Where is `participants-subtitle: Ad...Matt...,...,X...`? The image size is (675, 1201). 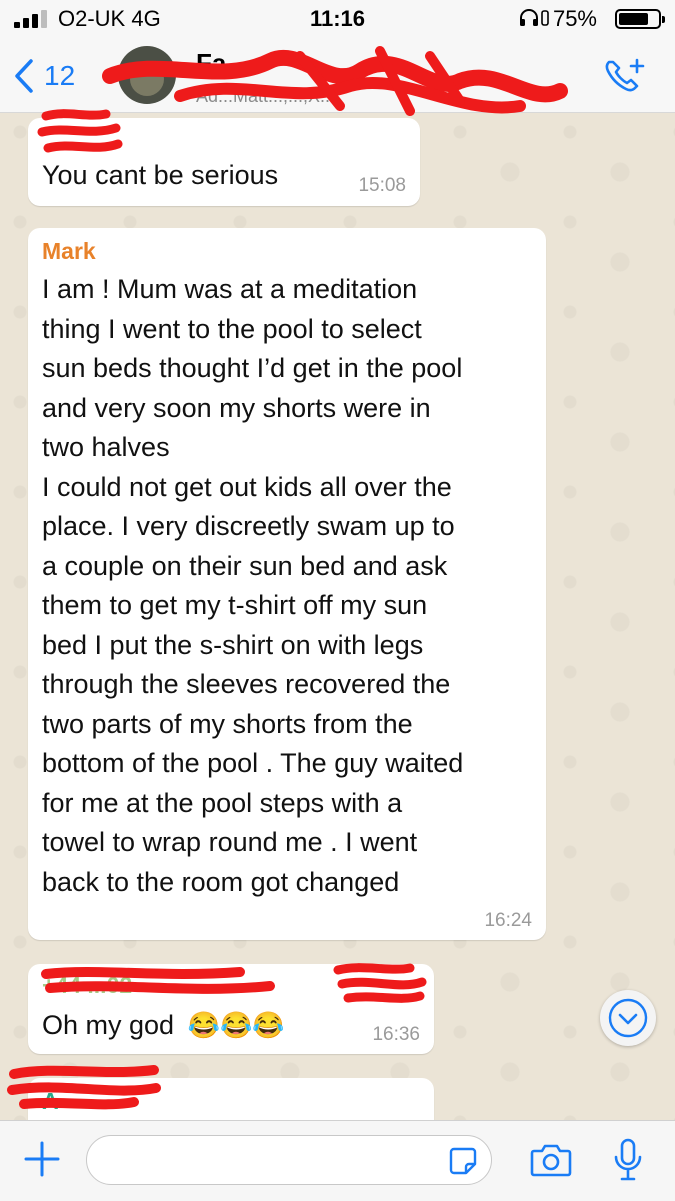 participants-subtitle: Ad...Matt...,...,X... is located at coordinates (381, 96).